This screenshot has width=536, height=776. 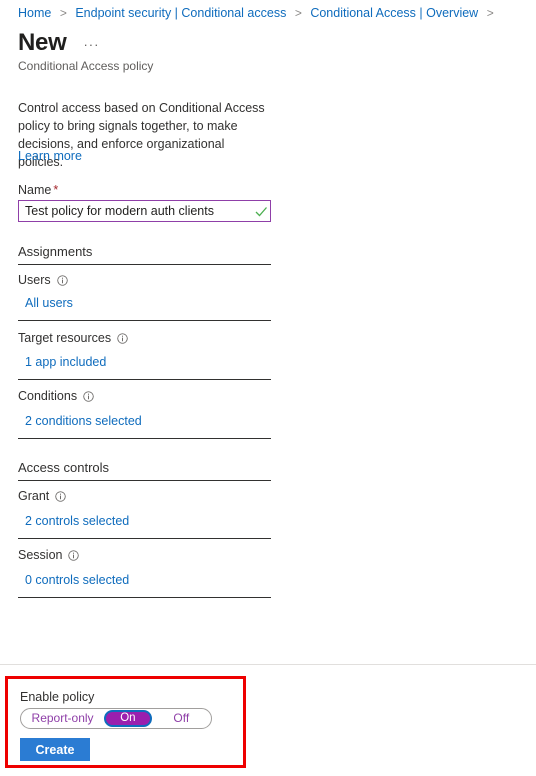 I want to click on row-value-conditions: 2 conditions selected, so click(x=83, y=421).